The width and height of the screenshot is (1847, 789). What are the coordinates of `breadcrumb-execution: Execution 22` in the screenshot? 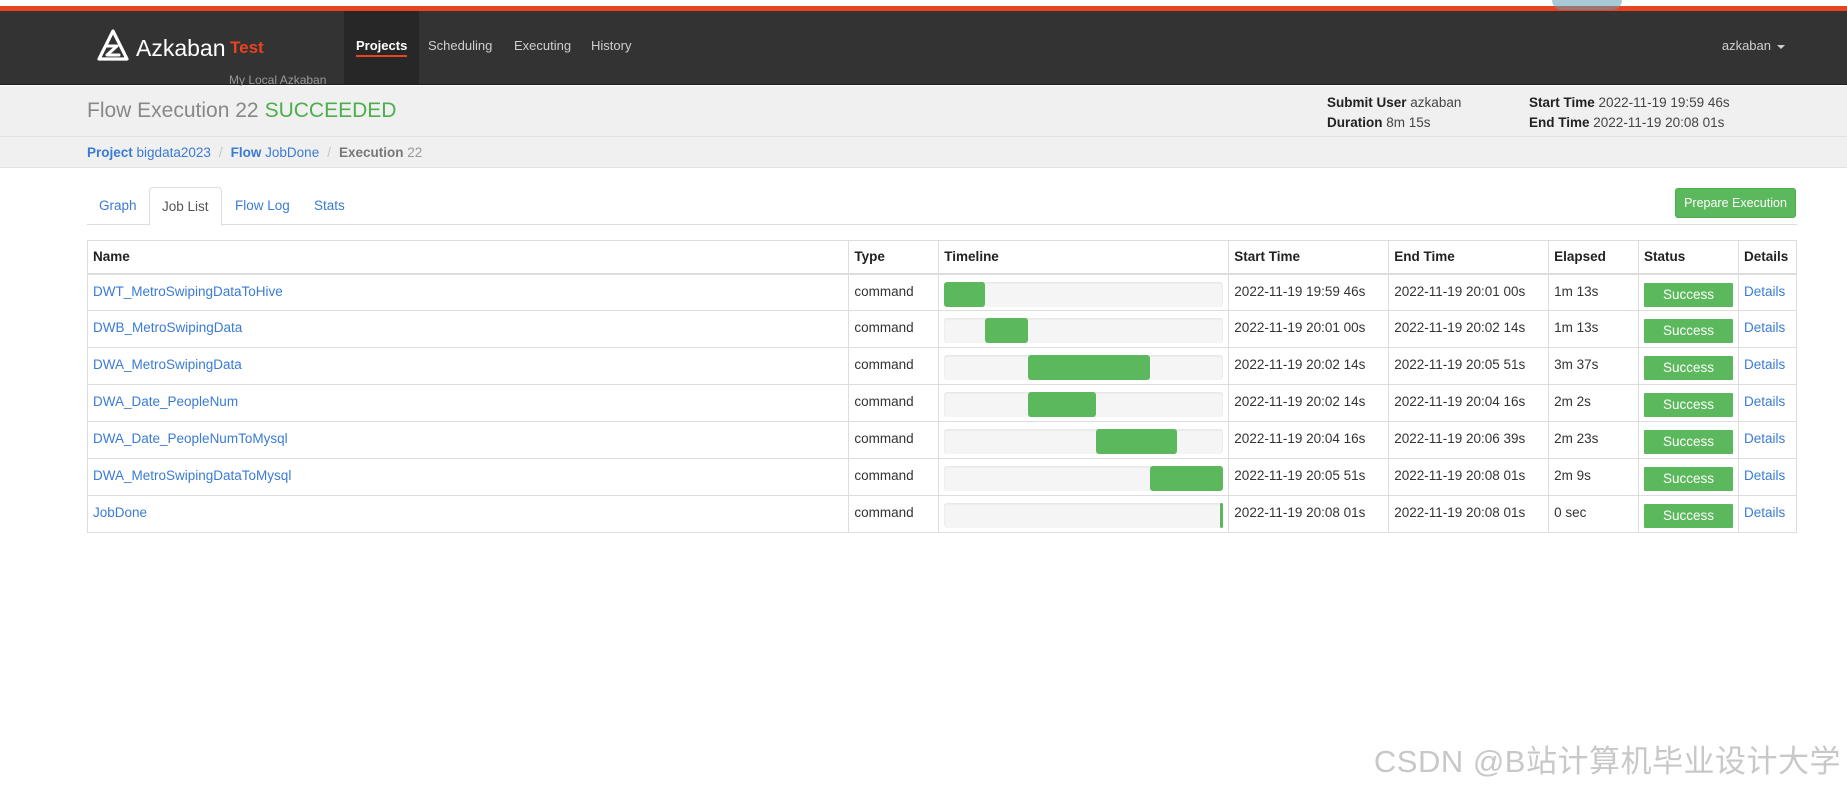 It's located at (380, 152).